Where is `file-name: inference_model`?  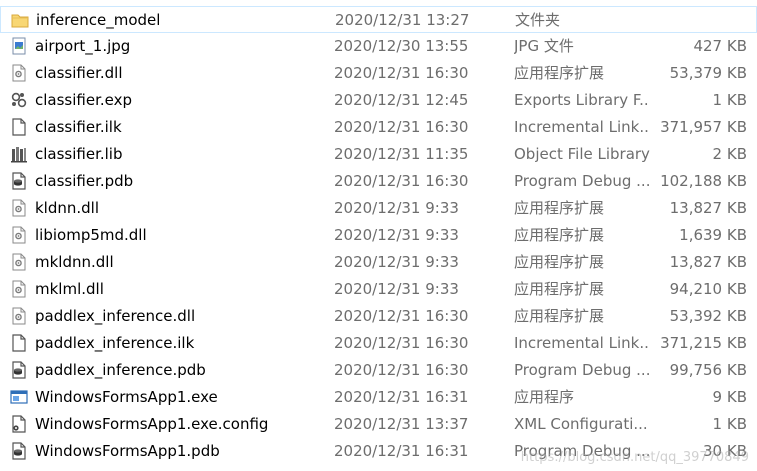 file-name: inference_model is located at coordinates (98, 20).